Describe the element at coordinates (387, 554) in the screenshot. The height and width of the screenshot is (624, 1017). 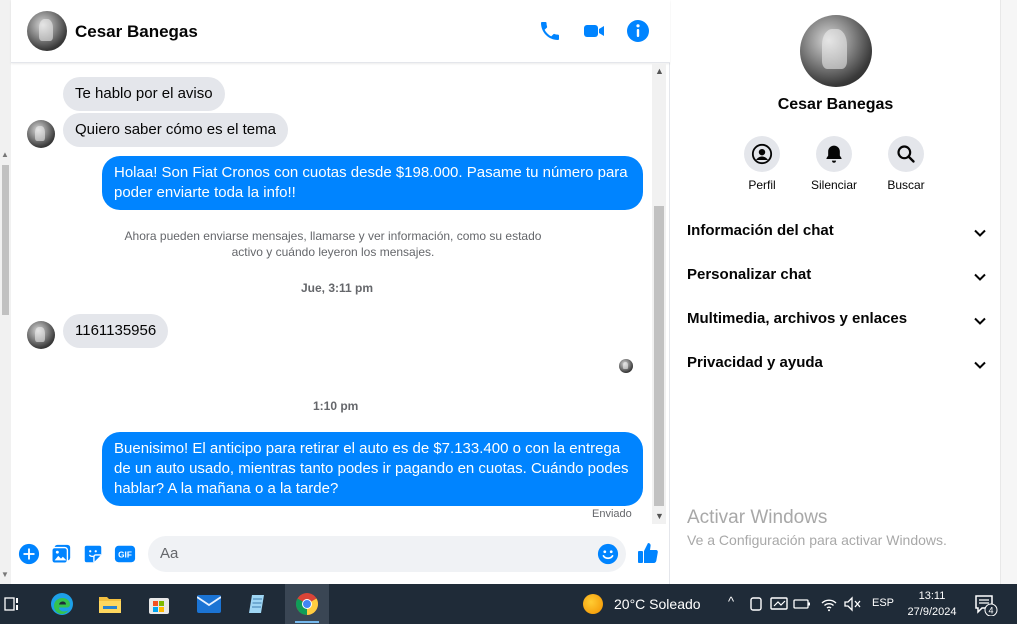
I see `message-input: Aa` at that location.